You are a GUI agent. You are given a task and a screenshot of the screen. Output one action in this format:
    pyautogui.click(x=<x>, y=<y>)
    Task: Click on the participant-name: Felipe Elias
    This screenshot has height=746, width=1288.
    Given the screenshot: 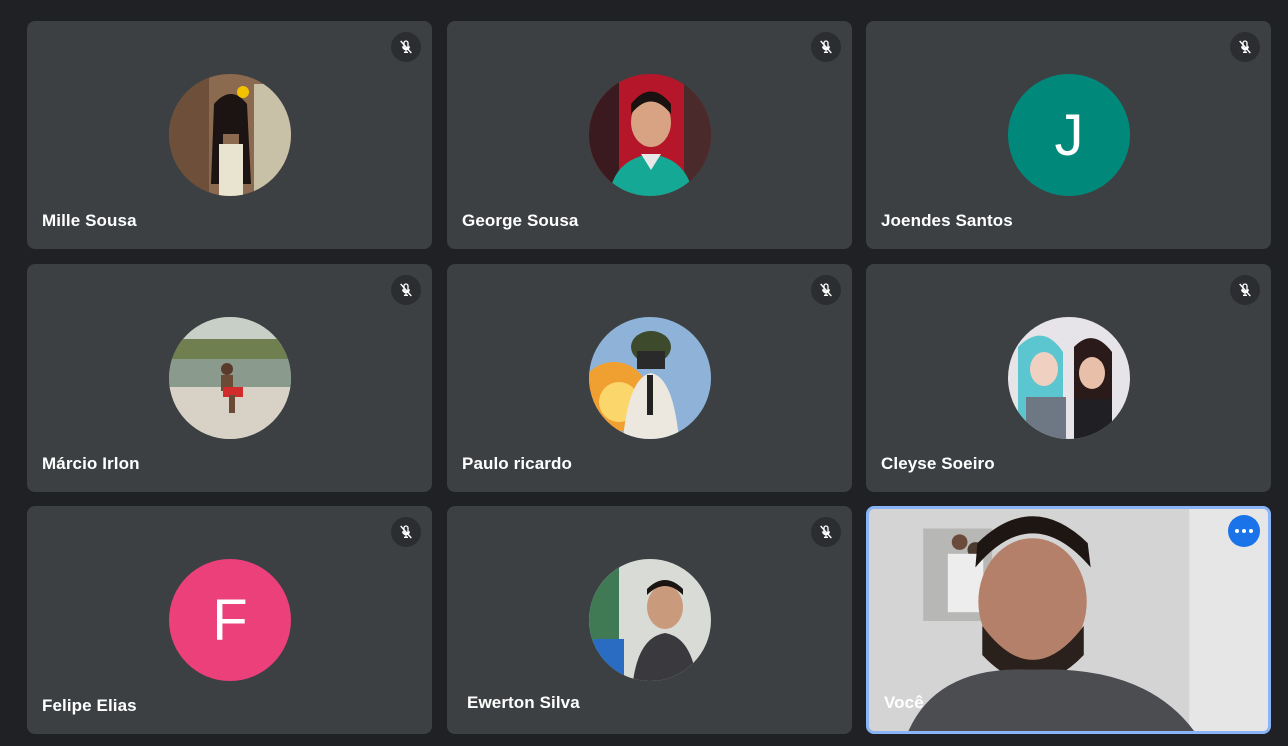 What is the action you would take?
    pyautogui.click(x=89, y=705)
    